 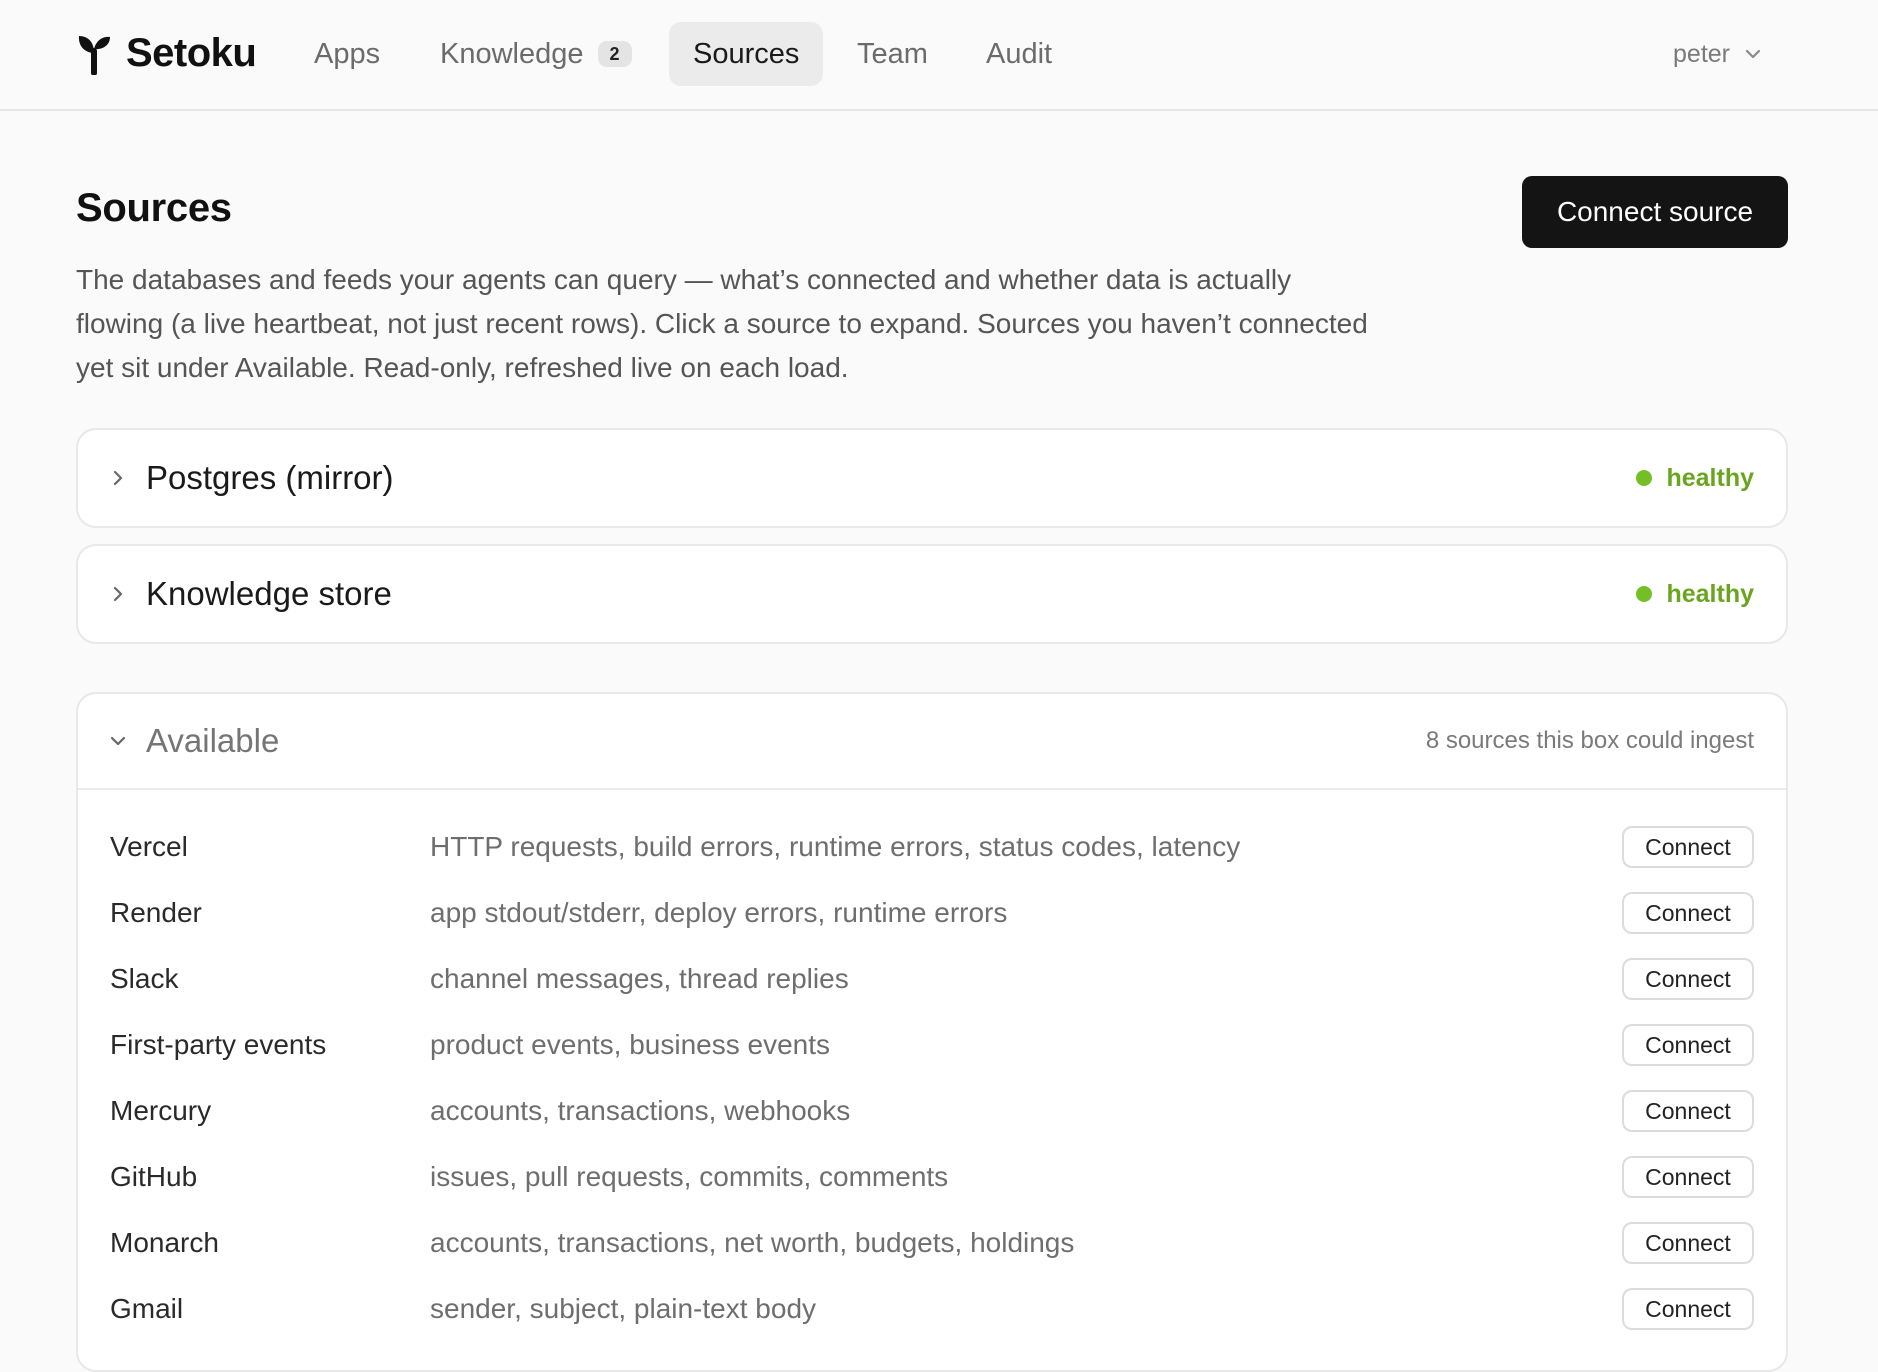 I want to click on source-card-knowledge-store: Knowledge store healthy, so click(x=932, y=594).